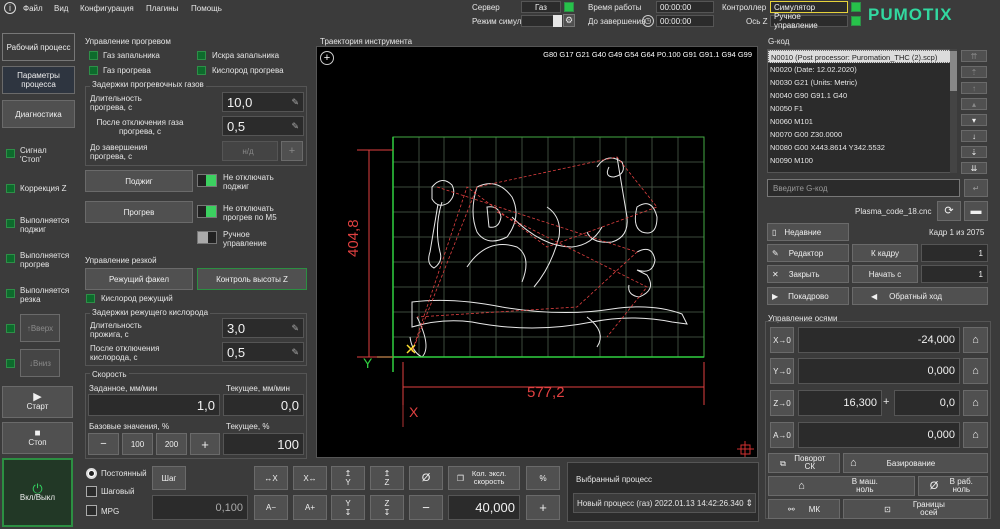 The height and width of the screenshot is (529, 1000). What do you see at coordinates (37, 402) in the screenshot?
I see `start-button: ▶ Старт` at bounding box center [37, 402].